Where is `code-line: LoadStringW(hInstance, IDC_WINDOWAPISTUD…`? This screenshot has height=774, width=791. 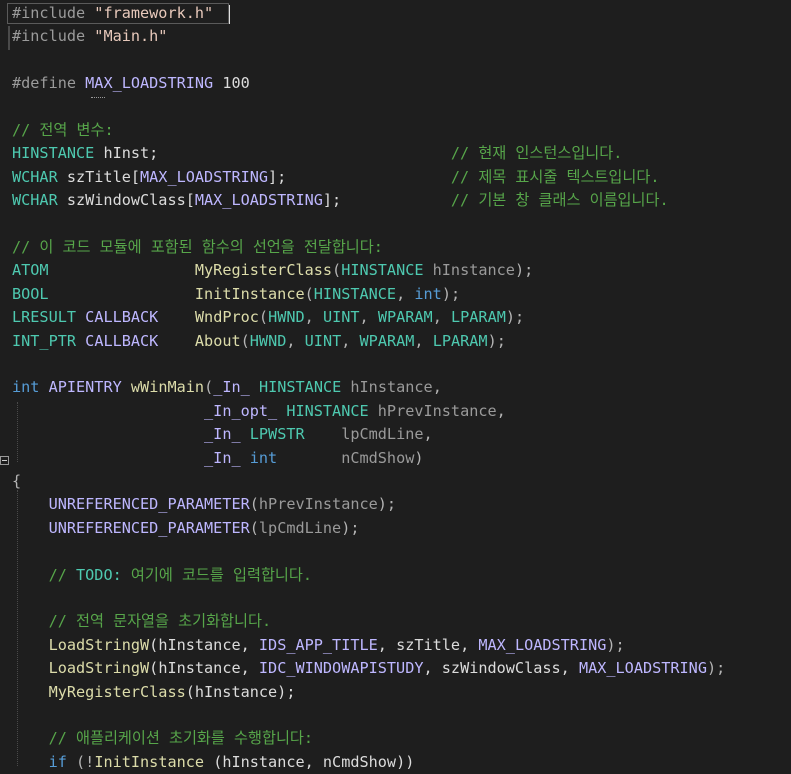 code-line: LoadStringW(hInstance, IDC_WINDOWAPISTUD… is located at coordinates (369, 668).